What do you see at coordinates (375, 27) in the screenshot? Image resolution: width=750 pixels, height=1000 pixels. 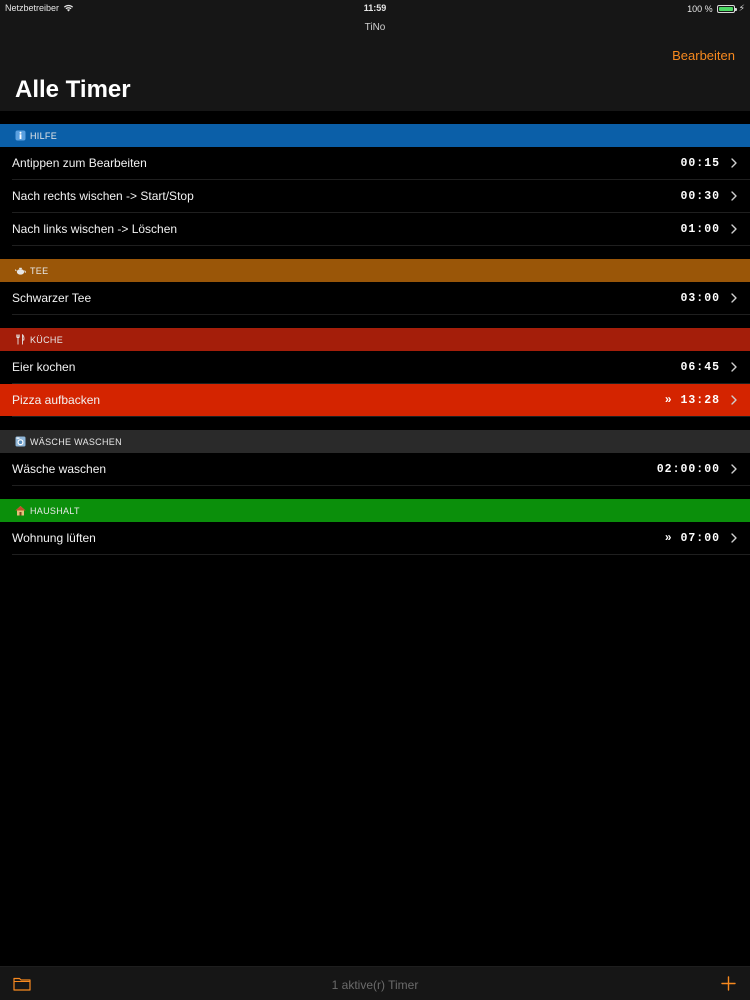 I see `app-name: TiNo` at bounding box center [375, 27].